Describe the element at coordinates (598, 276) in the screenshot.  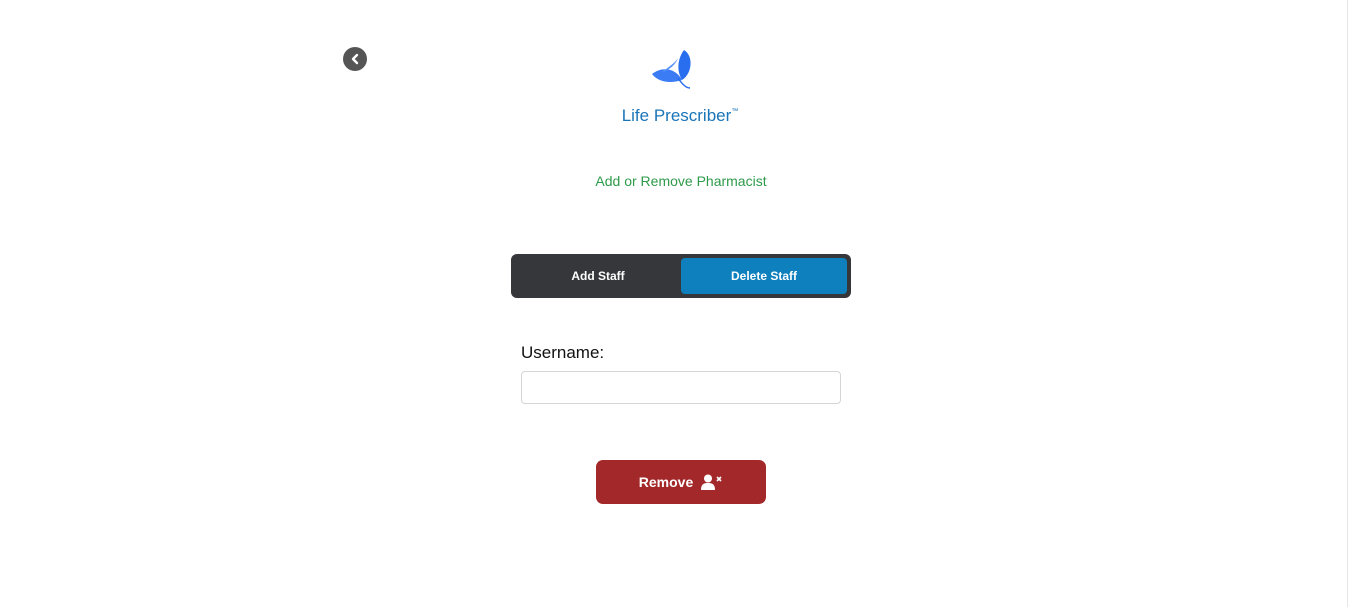
I see `tab-add-staff: Add Staff` at that location.